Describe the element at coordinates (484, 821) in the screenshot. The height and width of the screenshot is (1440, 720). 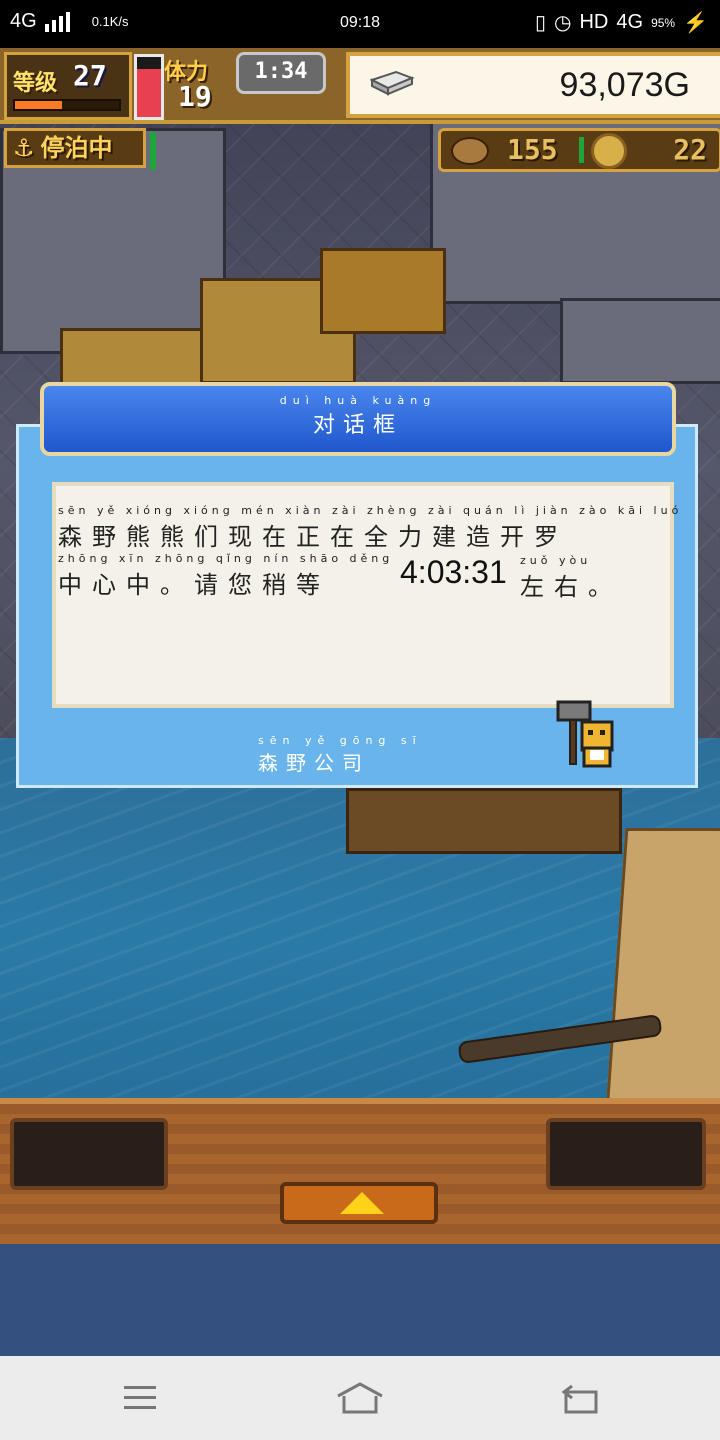
I see `pier` at that location.